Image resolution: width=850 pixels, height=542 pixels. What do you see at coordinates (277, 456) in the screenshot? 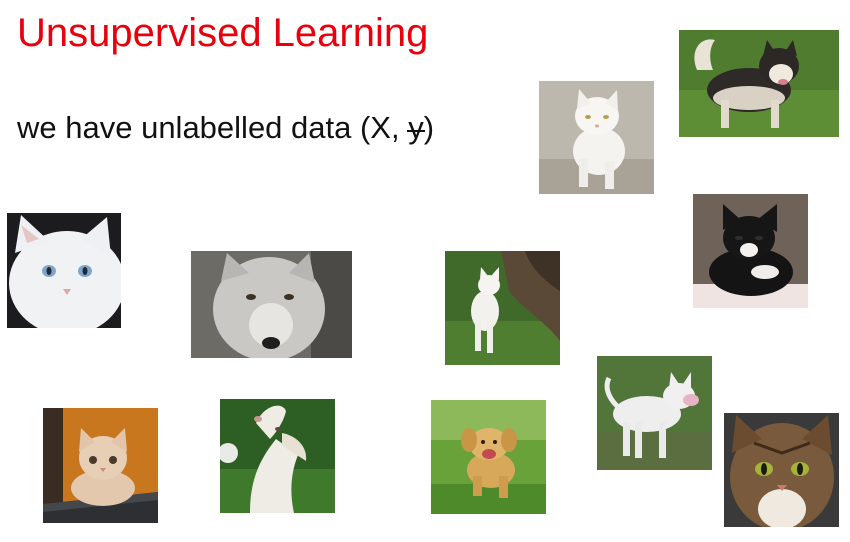
I see `photo-white-dog-looking-up` at bounding box center [277, 456].